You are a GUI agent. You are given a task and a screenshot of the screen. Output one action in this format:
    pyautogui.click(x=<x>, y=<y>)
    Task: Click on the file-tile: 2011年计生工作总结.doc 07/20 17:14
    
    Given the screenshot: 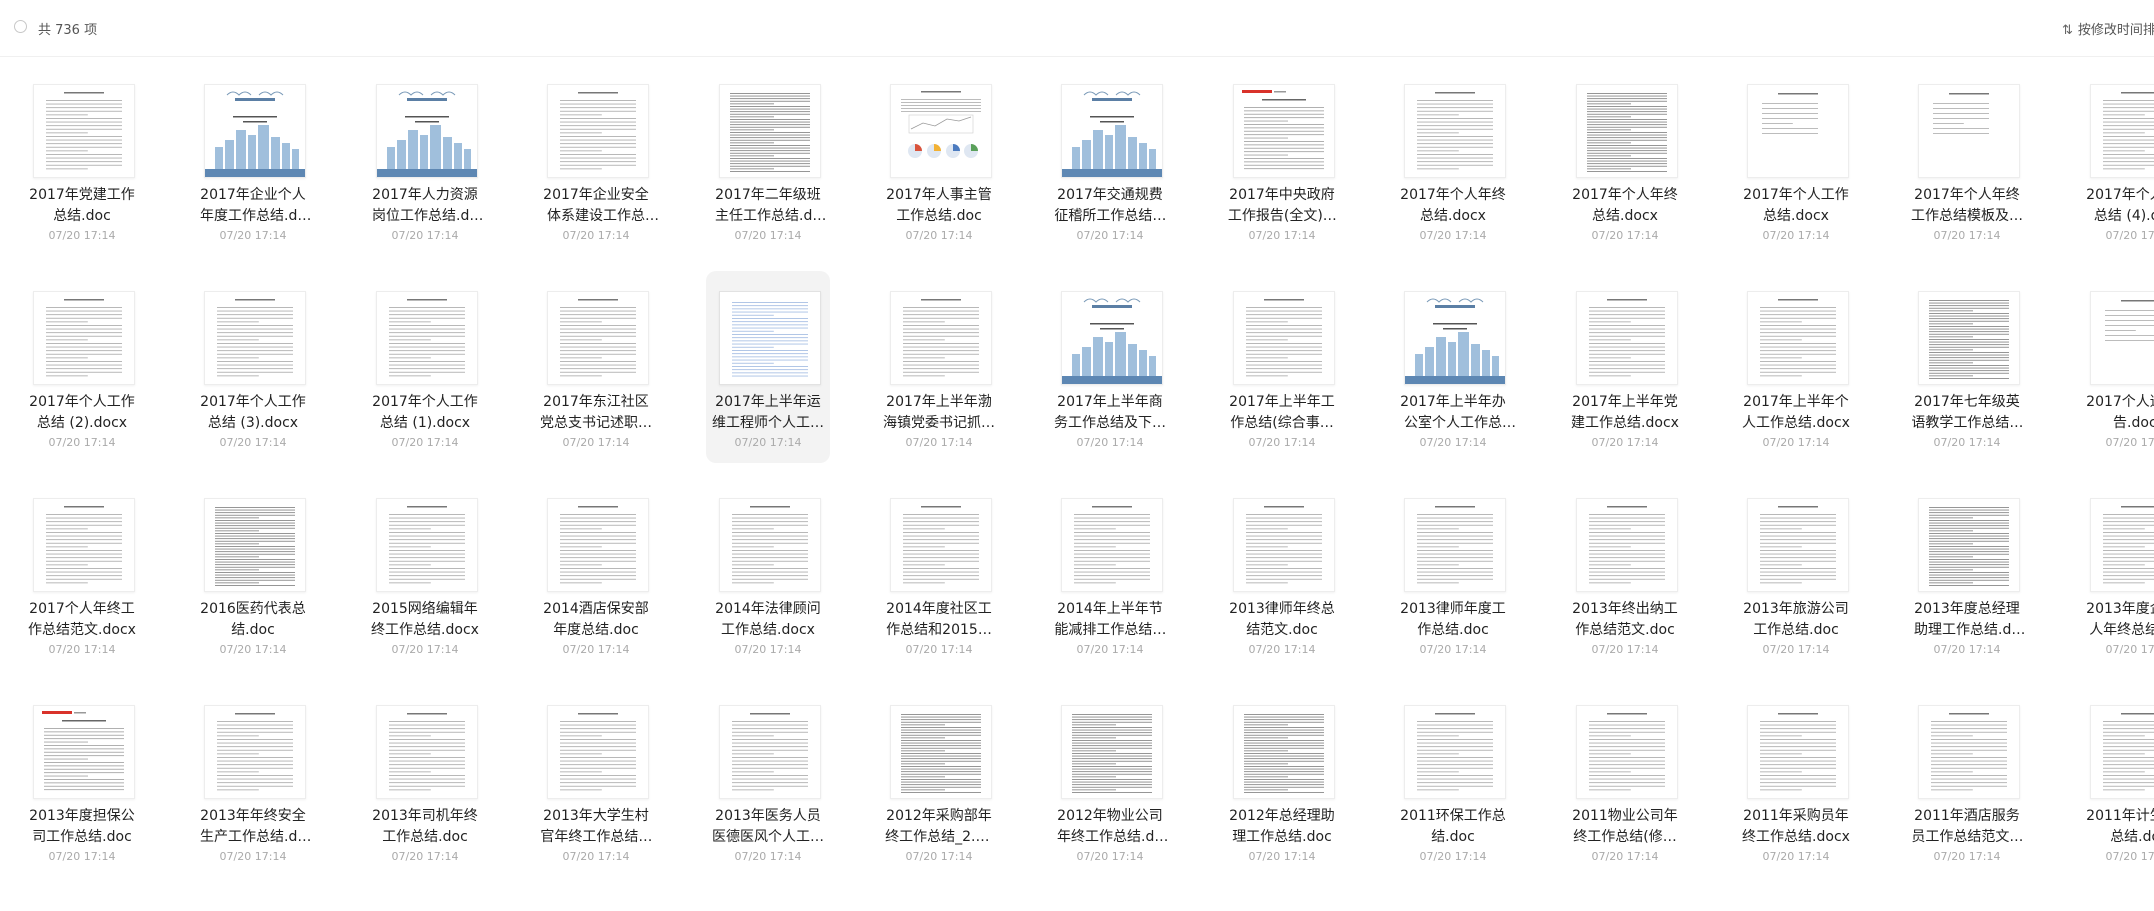 What is the action you would take?
    pyautogui.click(x=2115, y=781)
    